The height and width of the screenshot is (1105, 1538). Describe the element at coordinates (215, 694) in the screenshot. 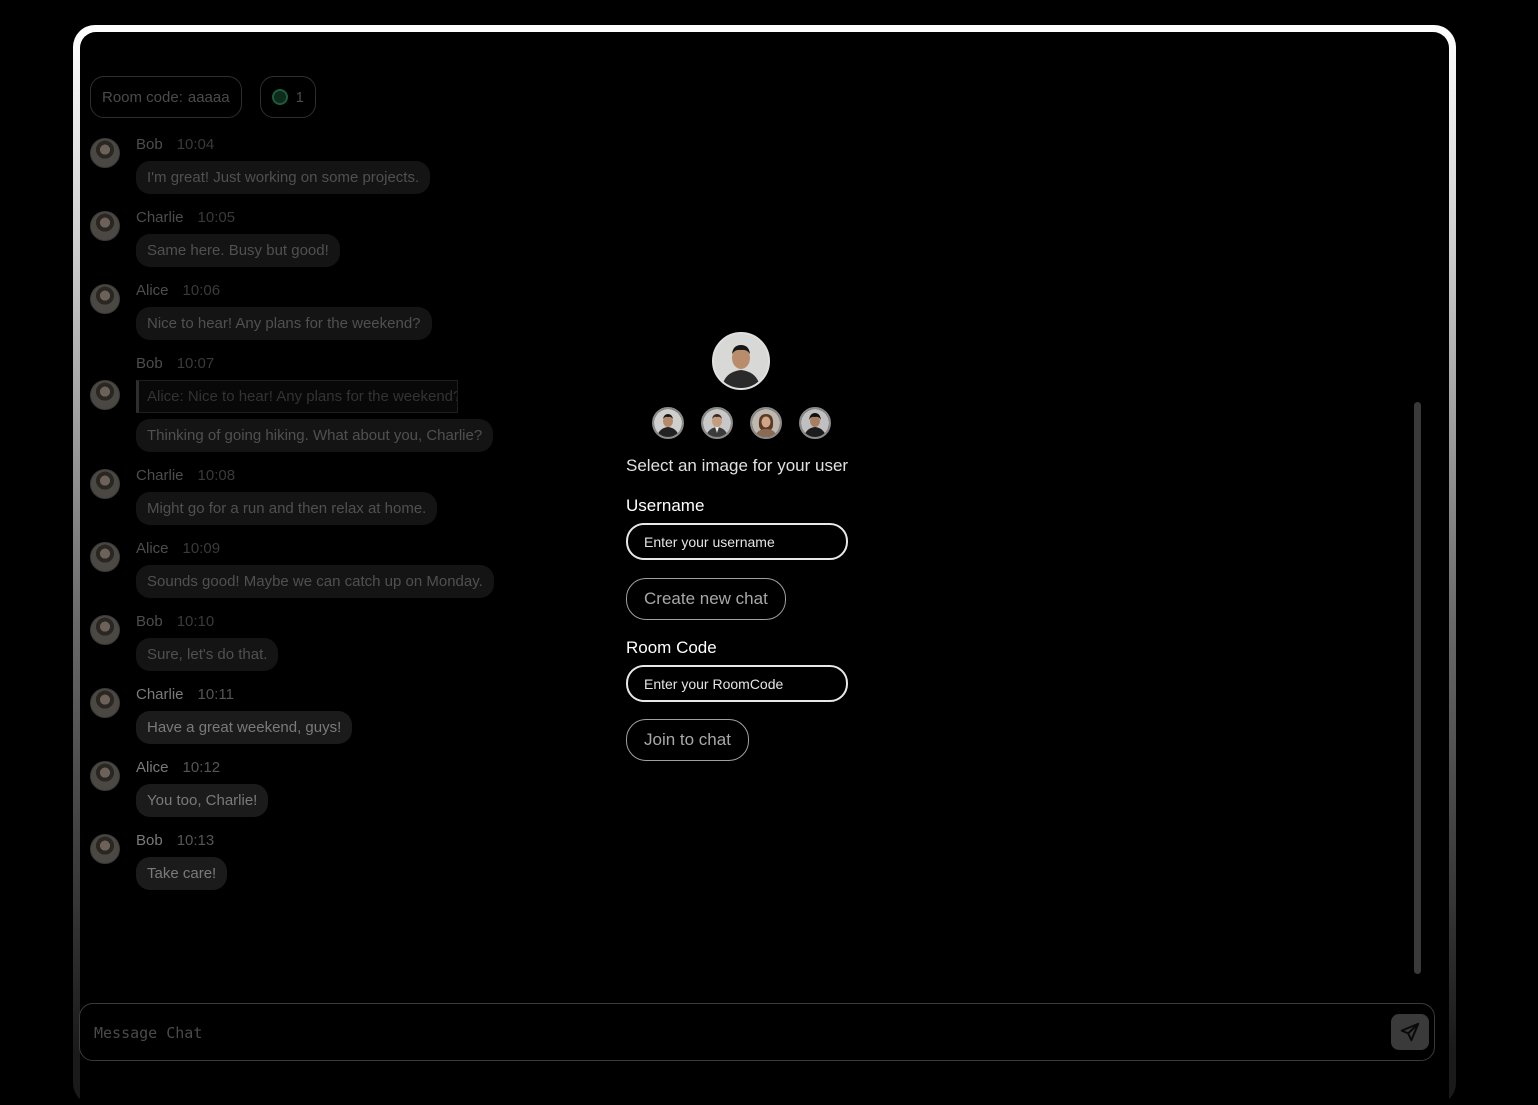

I see `message-time: 10:11` at that location.